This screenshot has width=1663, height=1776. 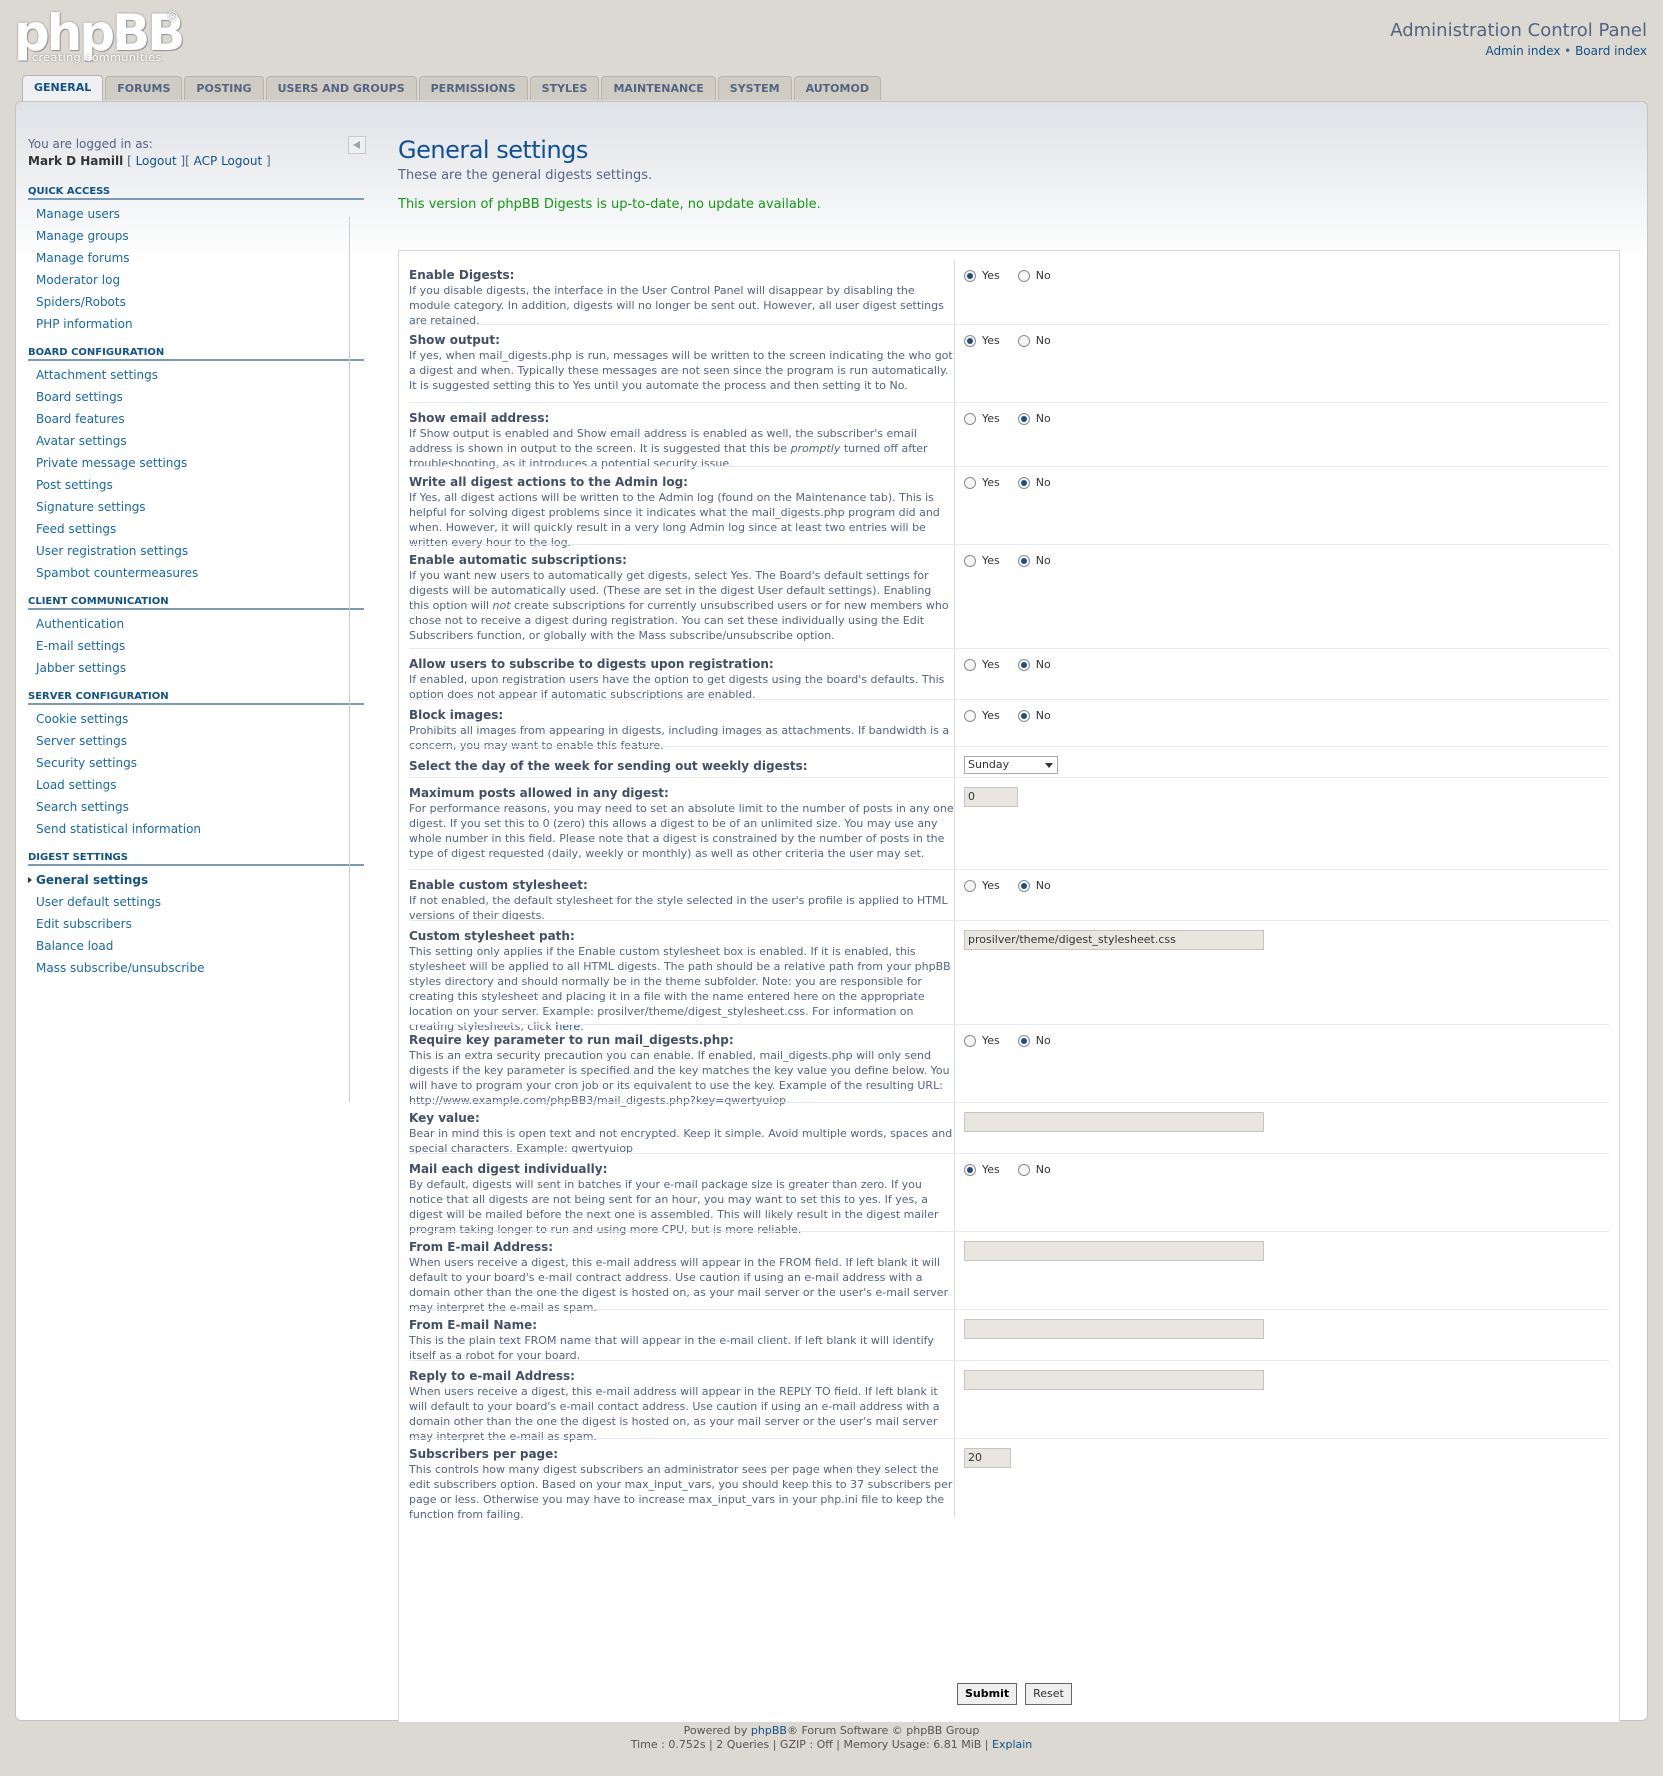 What do you see at coordinates (1048, 1694) in the screenshot?
I see `reset-button: Reset` at bounding box center [1048, 1694].